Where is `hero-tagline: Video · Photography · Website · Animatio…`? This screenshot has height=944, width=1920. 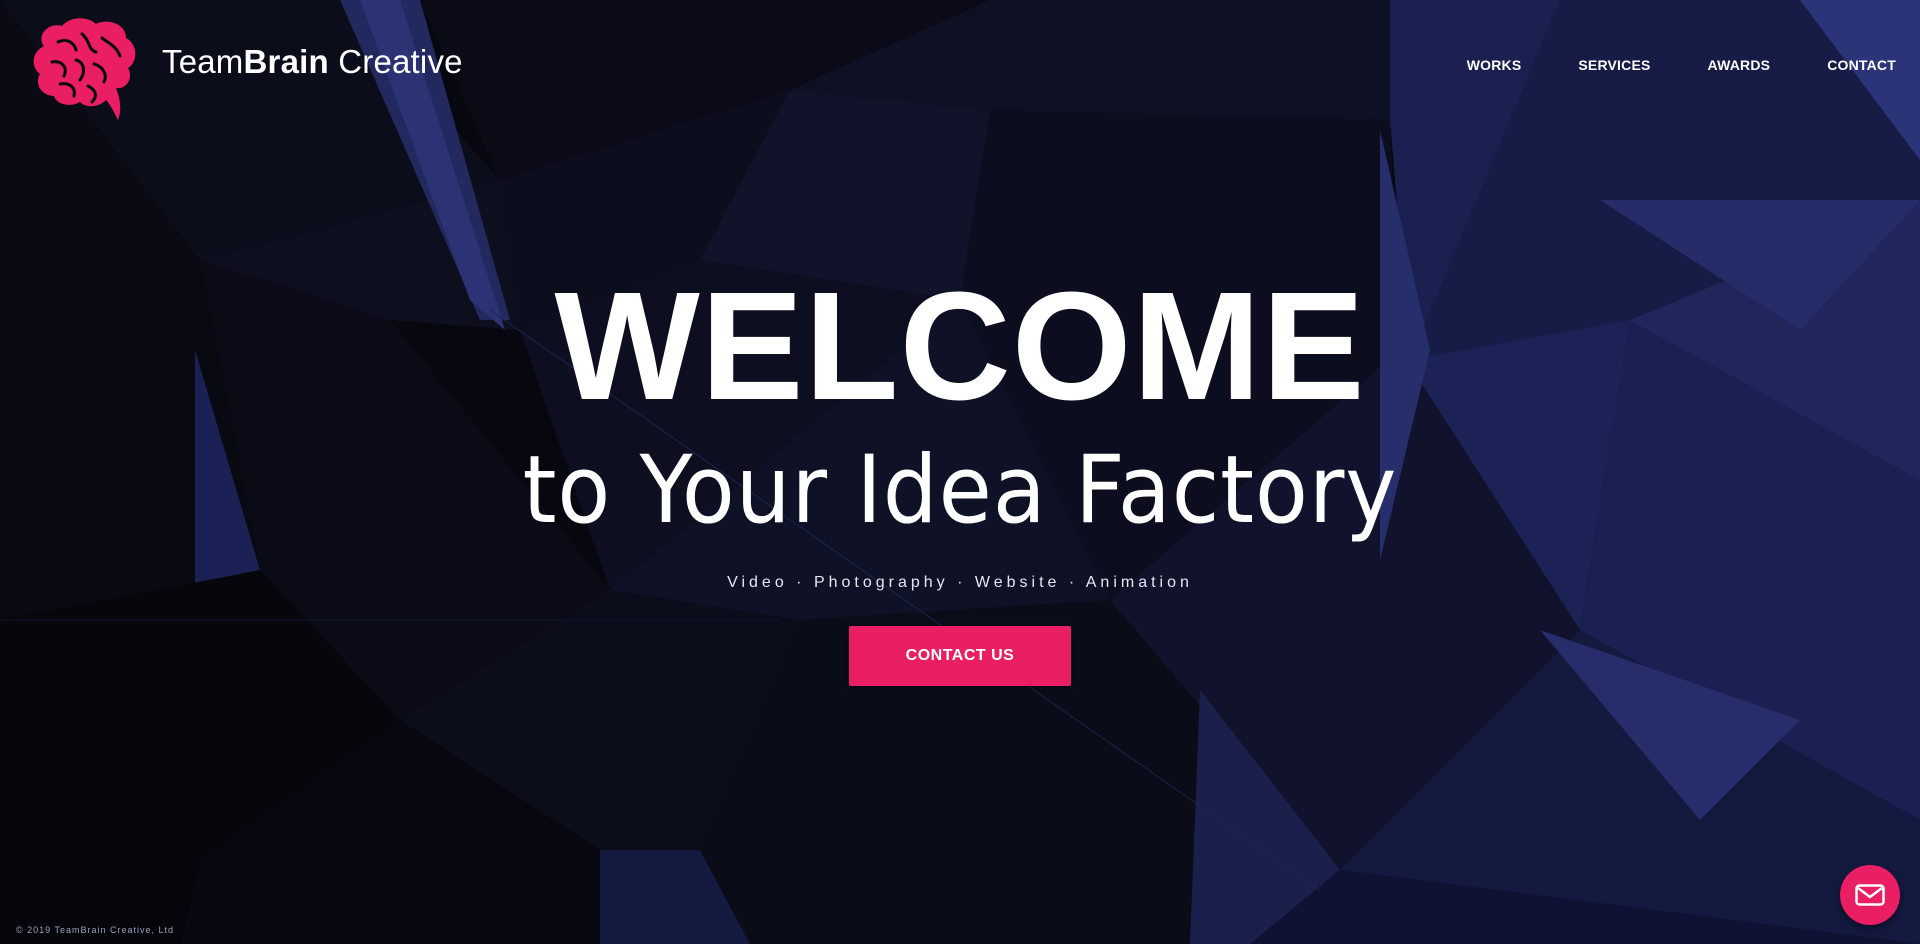 hero-tagline: Video · Photography · Website · Animatio… is located at coordinates (960, 582).